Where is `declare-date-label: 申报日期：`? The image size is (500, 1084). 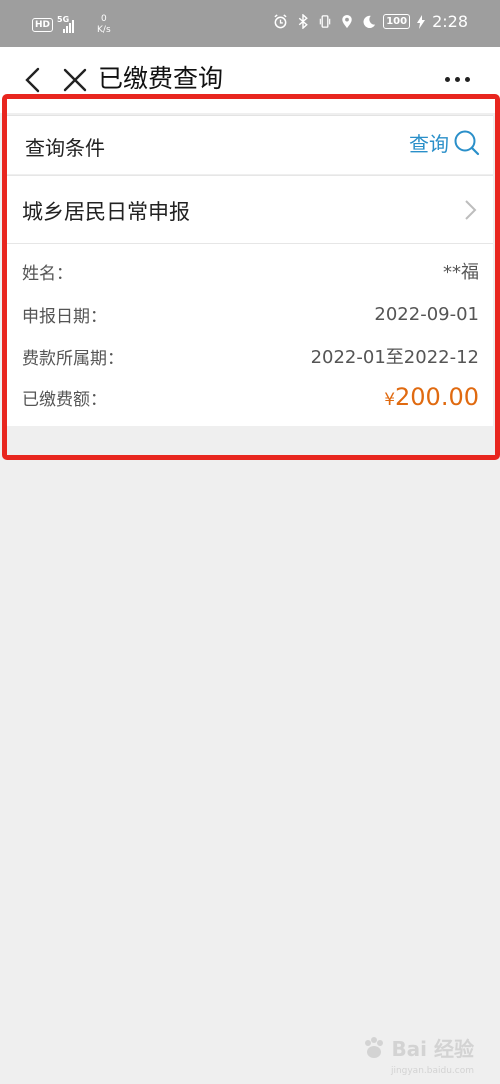 declare-date-label: 申报日期： is located at coordinates (64, 316).